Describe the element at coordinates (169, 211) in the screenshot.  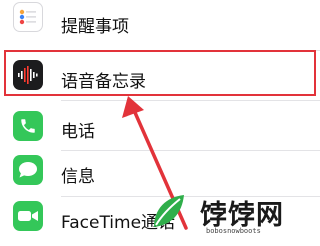
I see `leaf-logo-icon` at that location.